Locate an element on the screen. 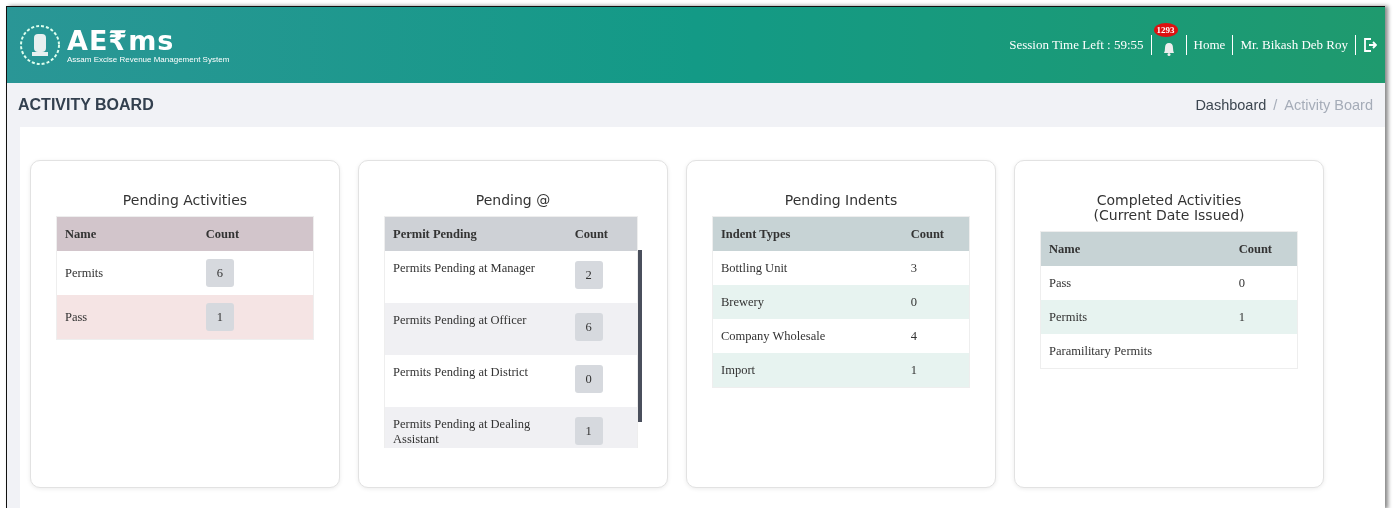 The width and height of the screenshot is (1393, 508). card-title: Pending @ is located at coordinates (513, 200).